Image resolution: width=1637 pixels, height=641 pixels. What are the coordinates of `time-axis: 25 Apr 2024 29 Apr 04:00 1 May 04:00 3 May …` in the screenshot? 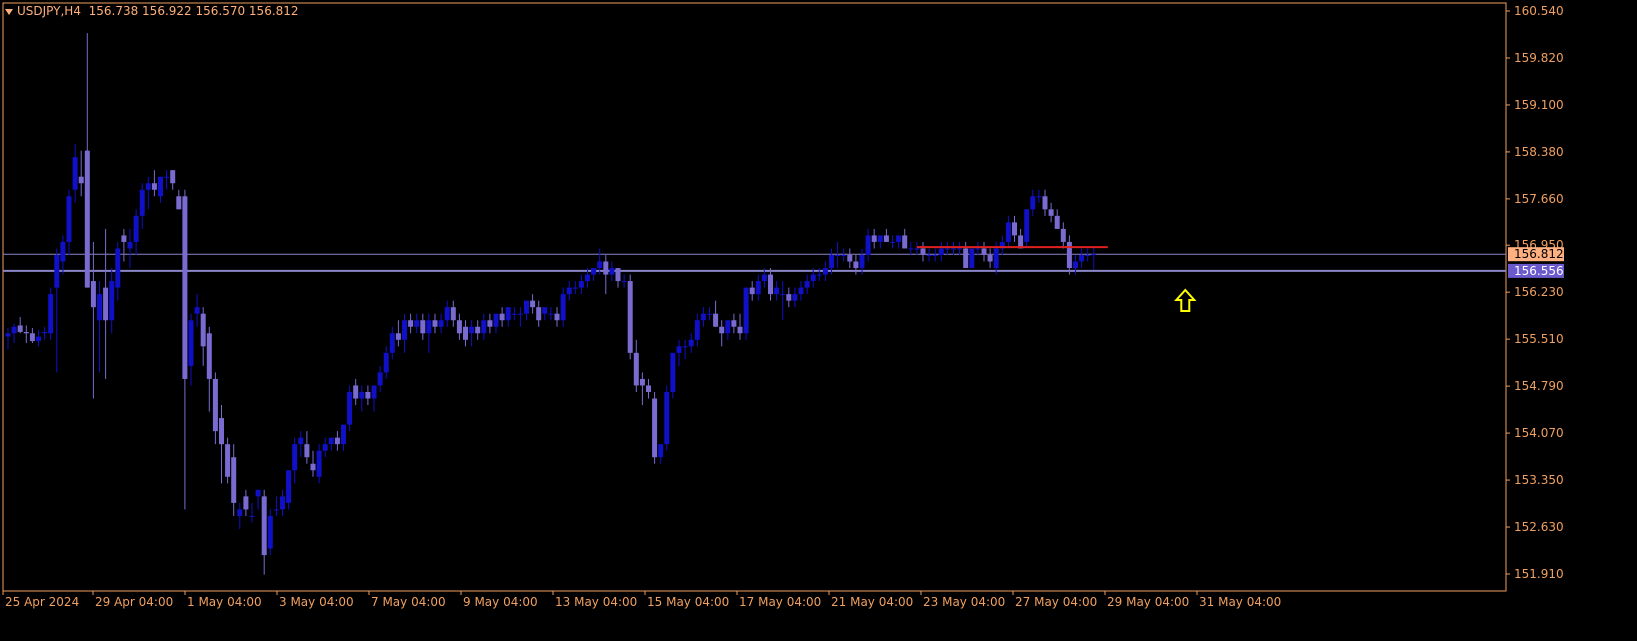 It's located at (641, 600).